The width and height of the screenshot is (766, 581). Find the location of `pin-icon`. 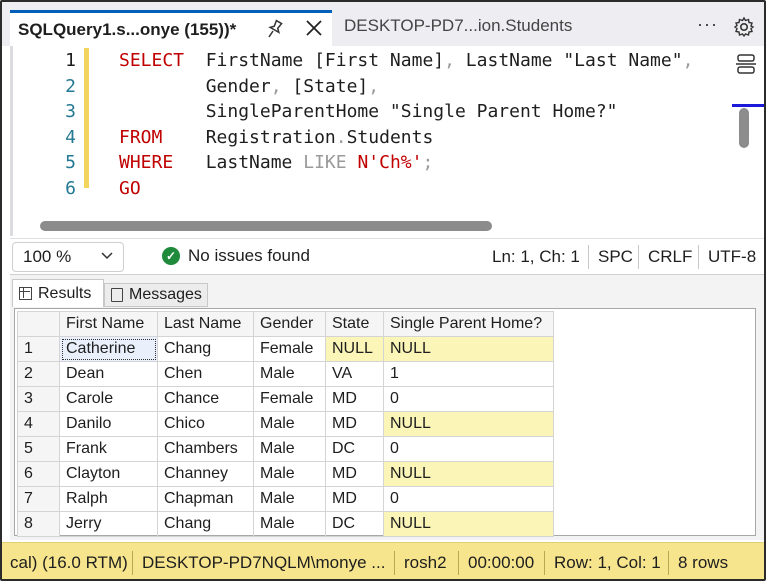

pin-icon is located at coordinates (276, 30).